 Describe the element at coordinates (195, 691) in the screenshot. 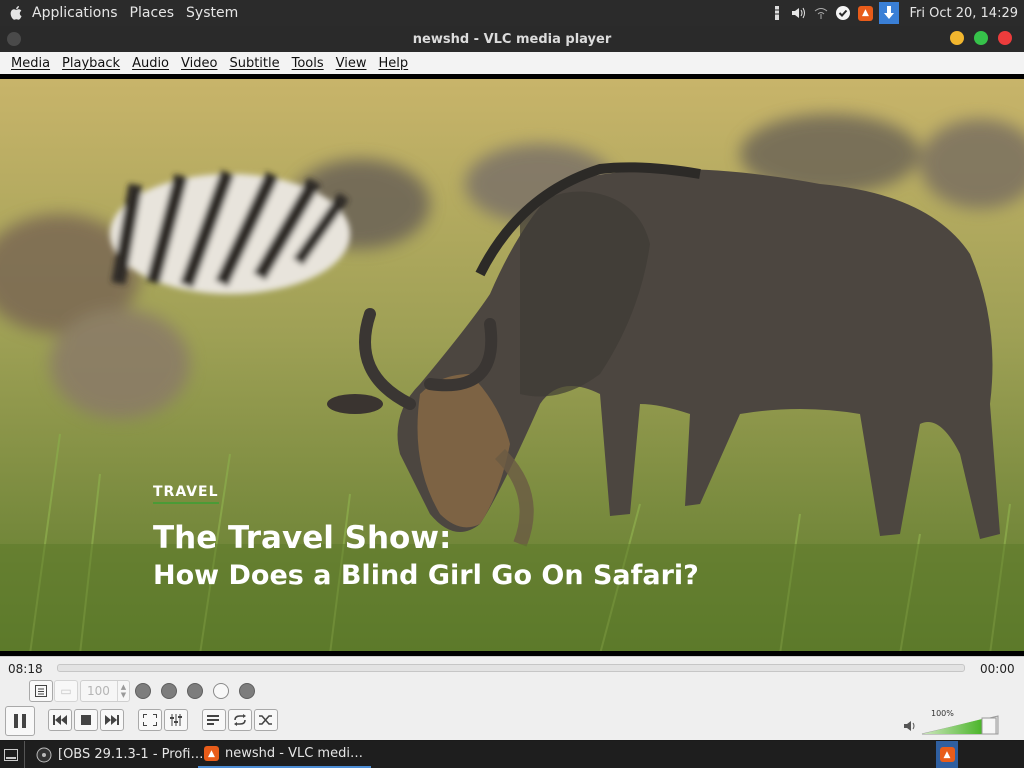

I see `loop-ab-button` at that location.